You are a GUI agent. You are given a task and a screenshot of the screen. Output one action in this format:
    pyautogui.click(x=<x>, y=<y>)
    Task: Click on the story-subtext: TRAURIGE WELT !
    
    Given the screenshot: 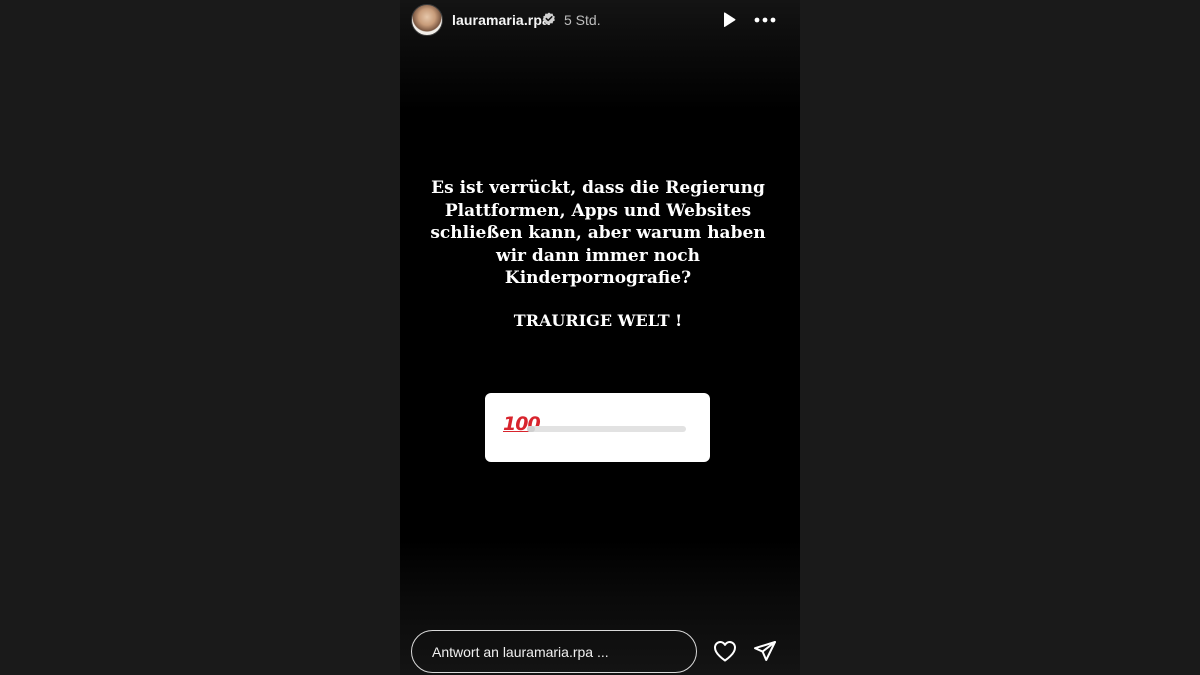 What is the action you would take?
    pyautogui.click(x=598, y=320)
    